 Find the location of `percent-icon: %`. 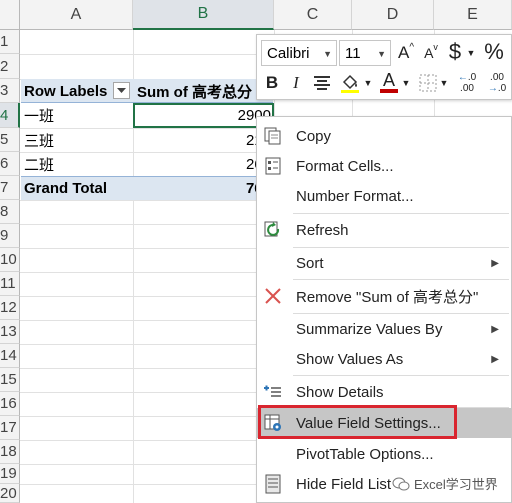

percent-icon: % is located at coordinates (494, 51).